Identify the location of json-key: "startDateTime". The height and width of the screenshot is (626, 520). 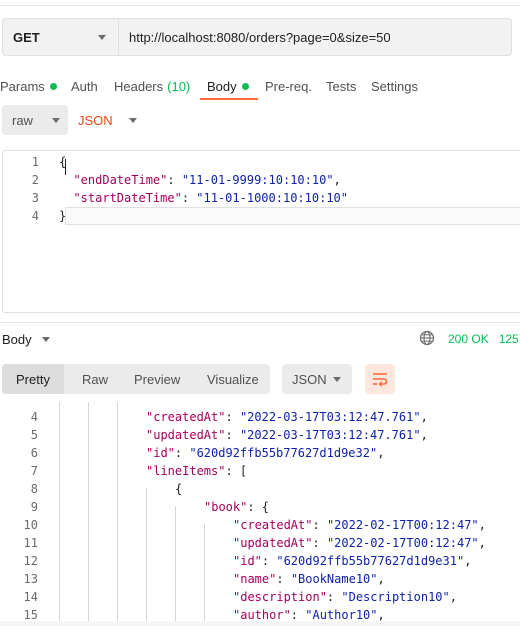
(127, 198).